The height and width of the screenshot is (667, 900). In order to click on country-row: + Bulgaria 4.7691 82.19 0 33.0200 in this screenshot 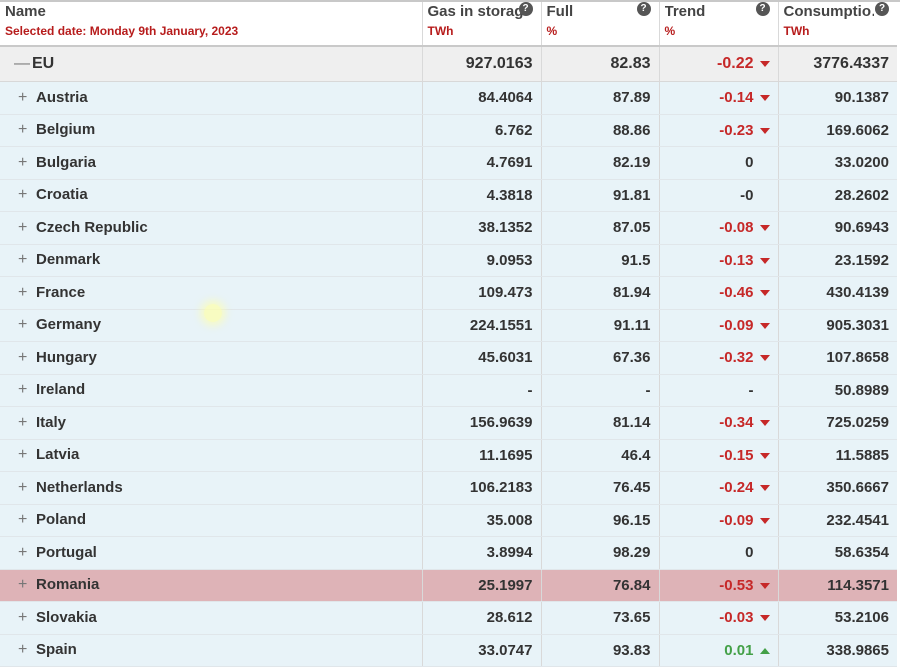, I will do `click(448, 163)`.